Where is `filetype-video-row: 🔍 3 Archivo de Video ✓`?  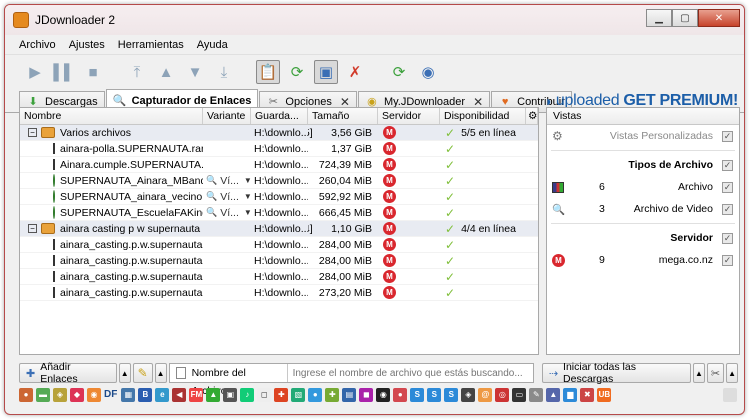
filetype-video-row: 🔍 3 Archivo de Video ✓ is located at coordinates (643, 209).